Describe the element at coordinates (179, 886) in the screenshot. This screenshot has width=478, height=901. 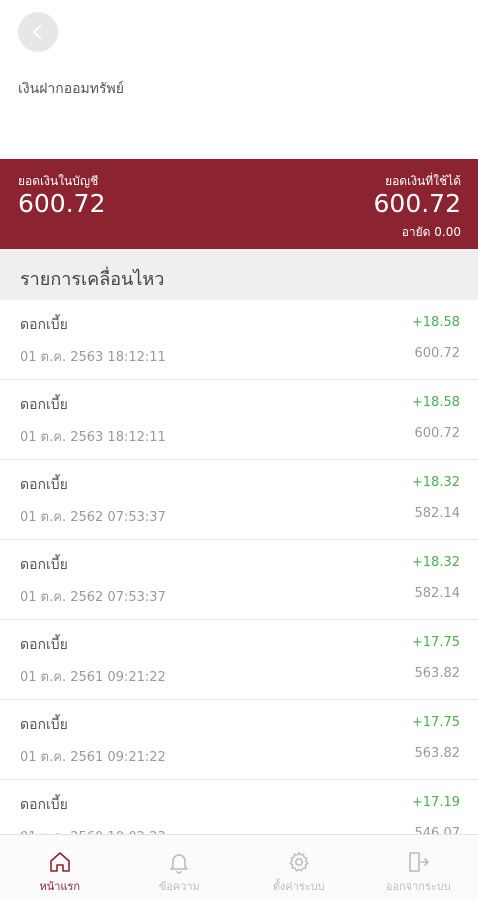
I see `nav-messages-label: ข้อความ` at that location.